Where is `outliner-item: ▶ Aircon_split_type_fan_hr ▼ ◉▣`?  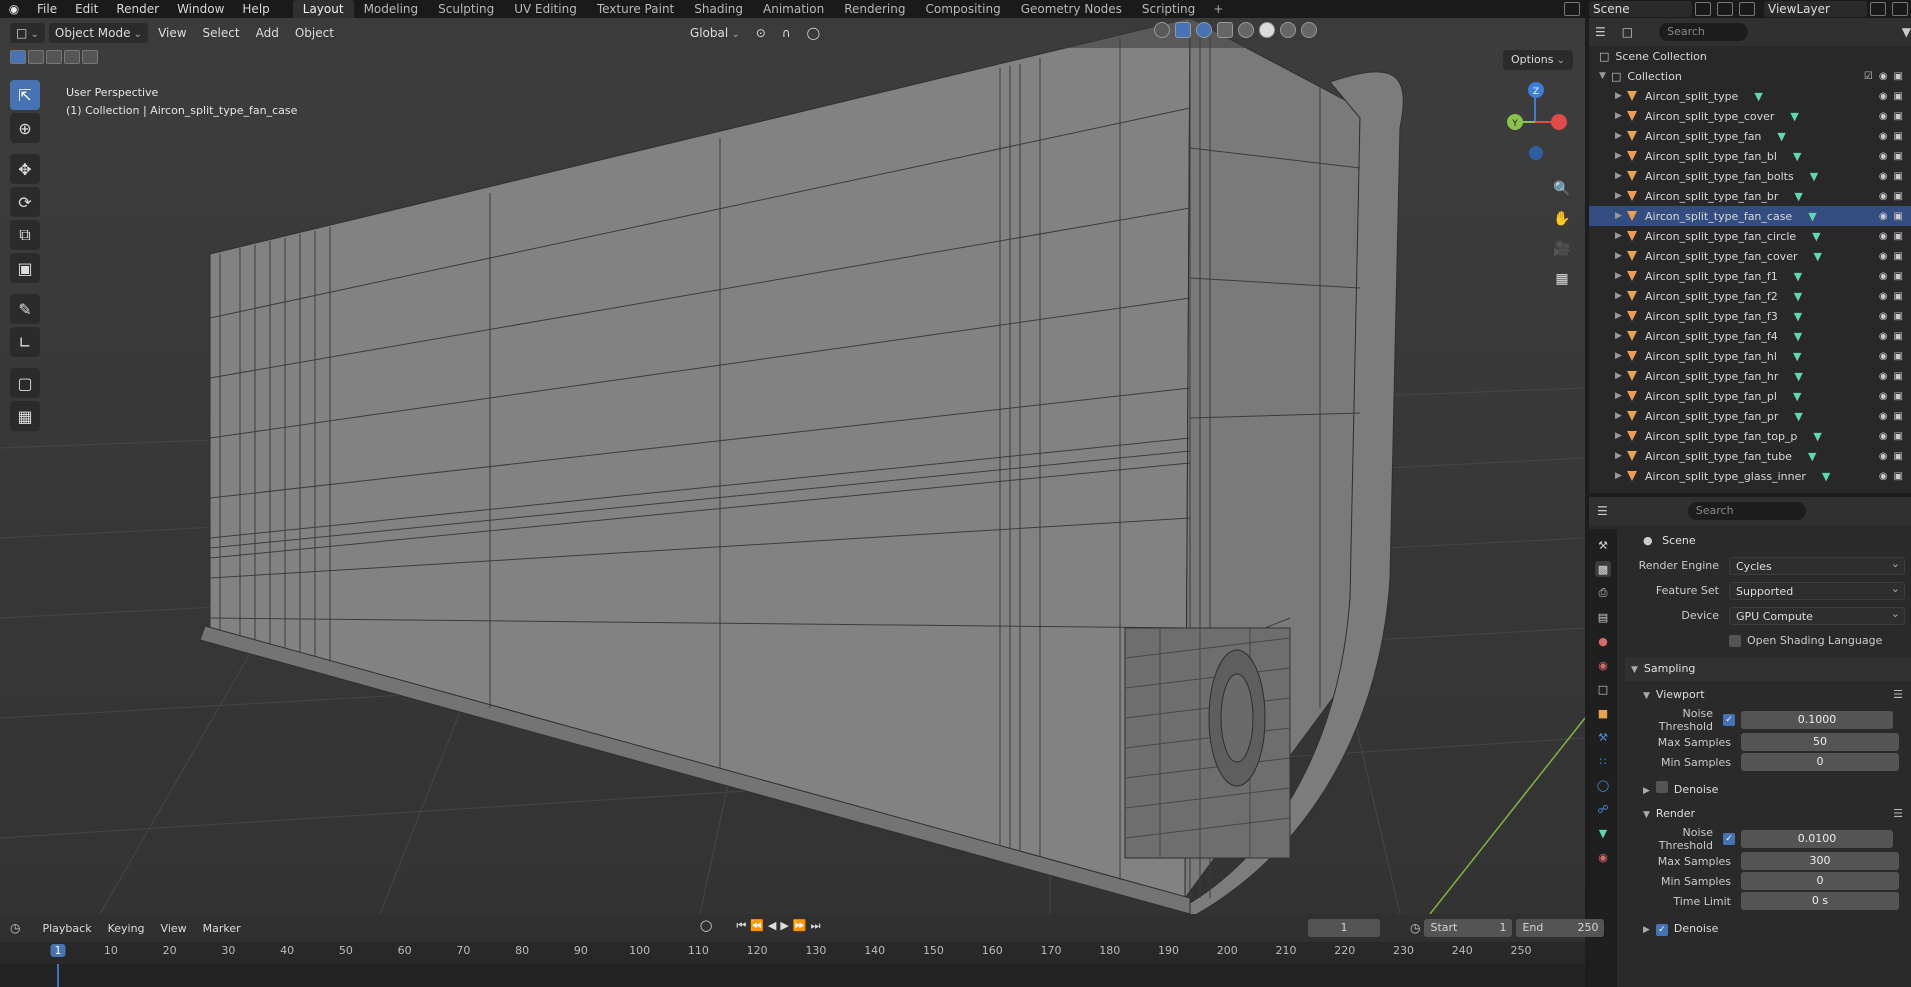
outliner-item: ▶ Aircon_split_type_fan_hr ▼ ◉▣ is located at coordinates (1750, 376).